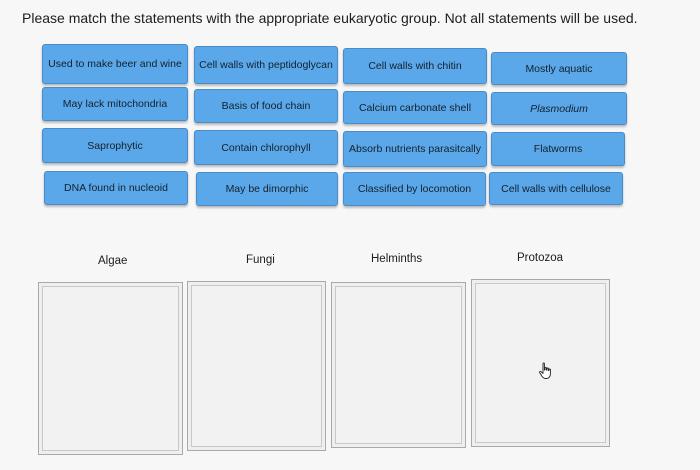  I want to click on statement-tile: Cell walls with chitin, so click(415, 66).